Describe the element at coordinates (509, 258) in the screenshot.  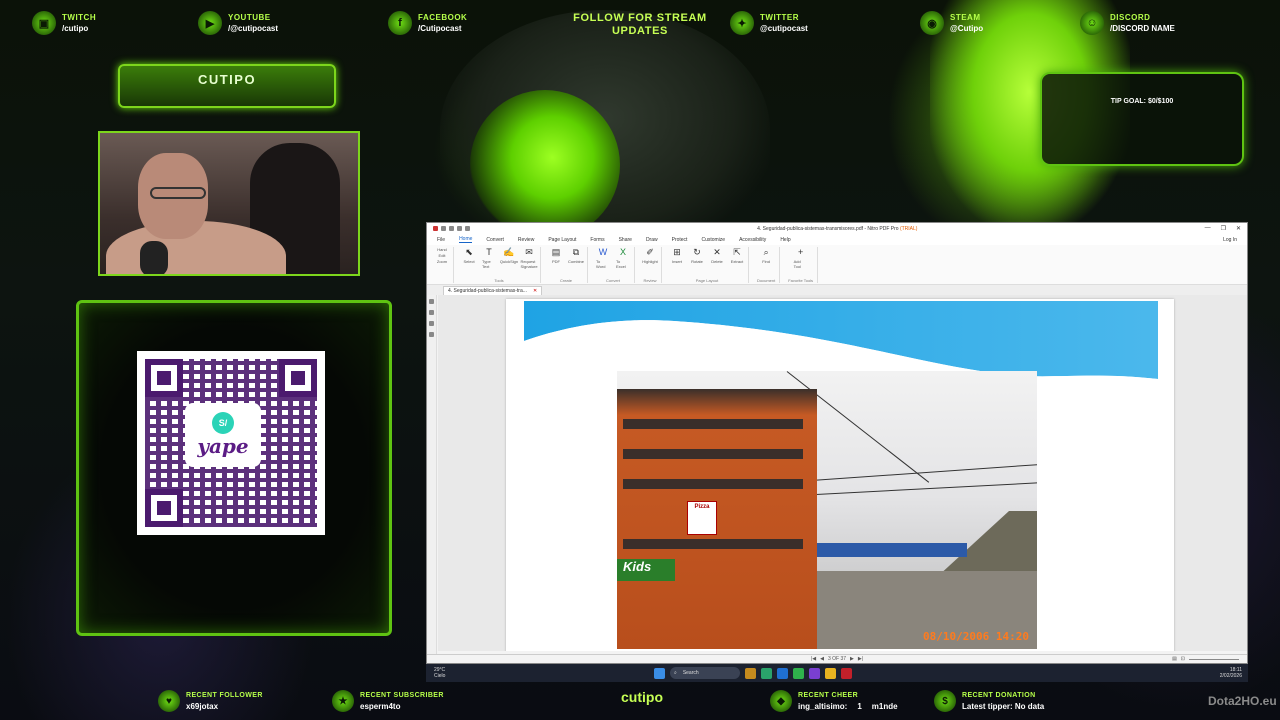
I see `quicksign-tool: ✍ QuickSign` at that location.